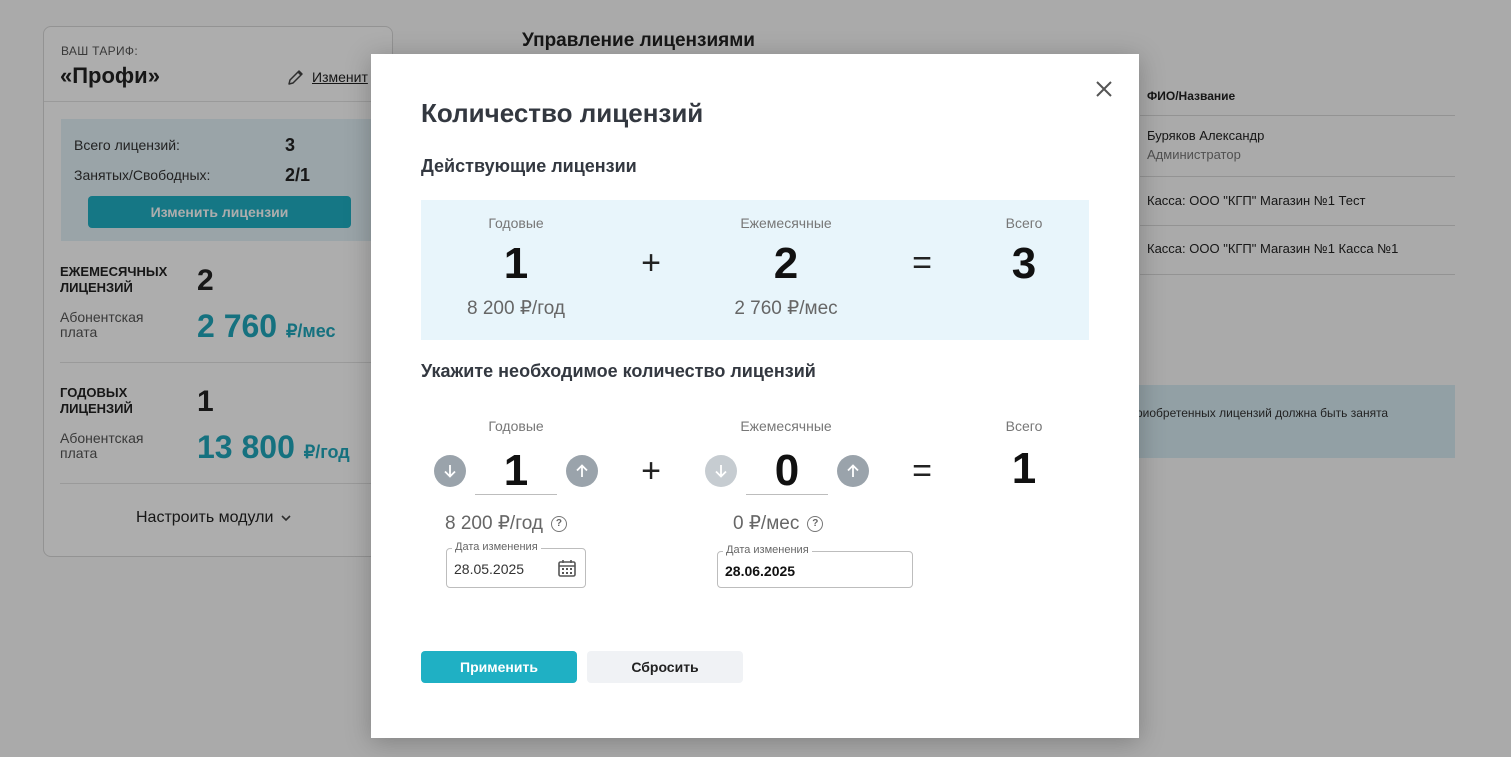 The height and width of the screenshot is (757, 1511). I want to click on current-total-col: Всего 3, so click(1024, 252).